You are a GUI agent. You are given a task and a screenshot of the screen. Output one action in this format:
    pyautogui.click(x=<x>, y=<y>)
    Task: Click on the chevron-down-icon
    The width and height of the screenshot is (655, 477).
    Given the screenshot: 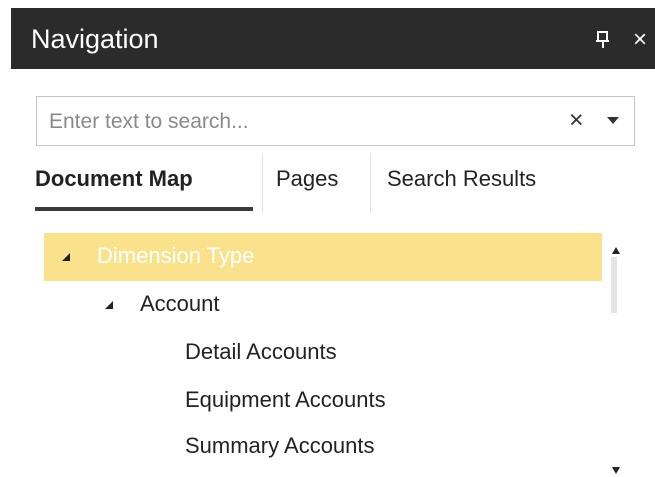 What is the action you would take?
    pyautogui.click(x=613, y=120)
    